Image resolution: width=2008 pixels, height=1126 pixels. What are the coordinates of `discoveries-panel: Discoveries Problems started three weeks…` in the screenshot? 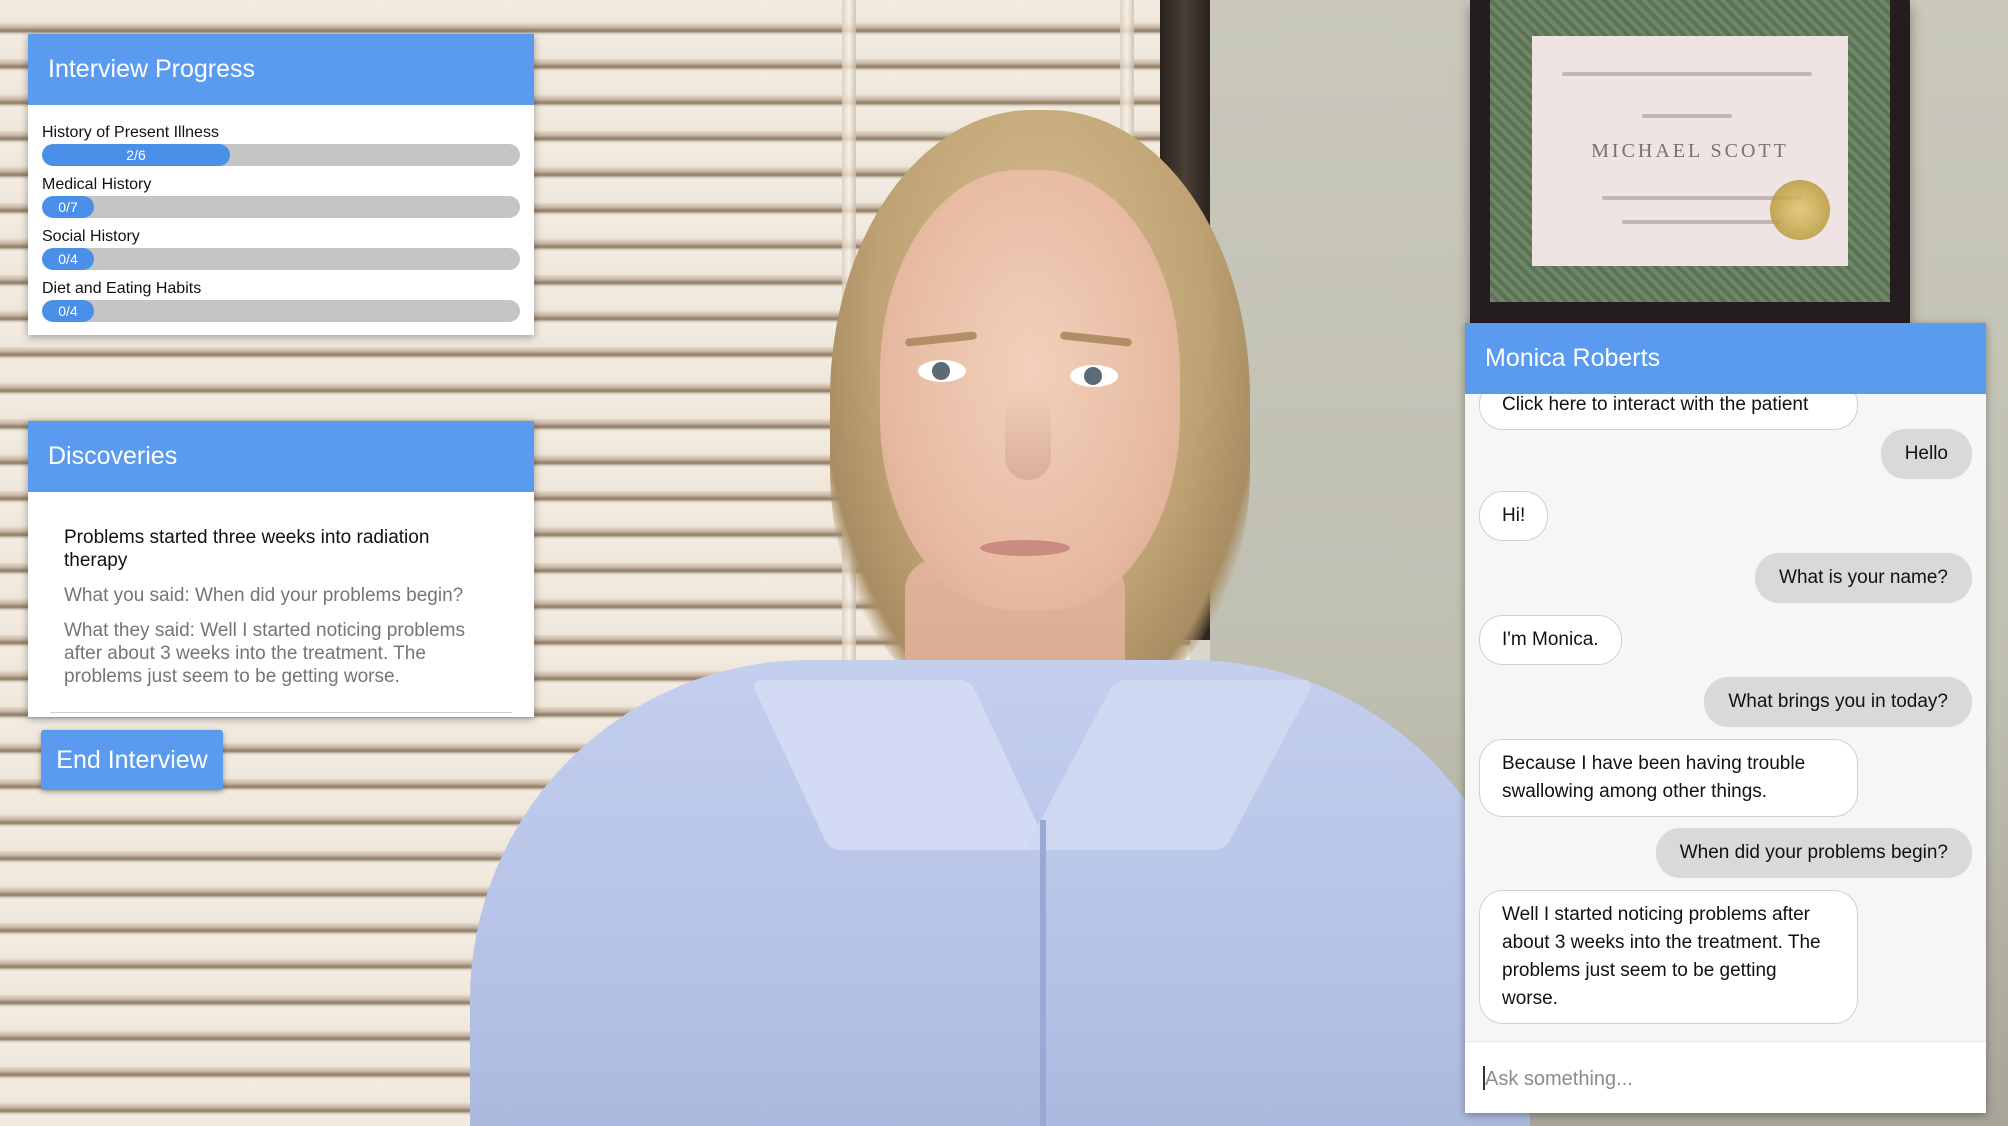 It's located at (281, 569).